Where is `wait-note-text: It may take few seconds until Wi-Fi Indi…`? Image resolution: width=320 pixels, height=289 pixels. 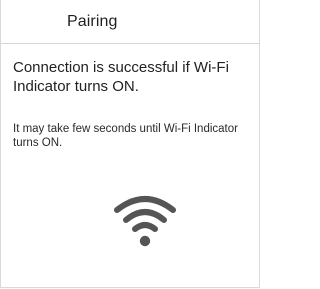
wait-note-text: It may take few seconds until Wi-Fi Indi… is located at coordinates (125, 136).